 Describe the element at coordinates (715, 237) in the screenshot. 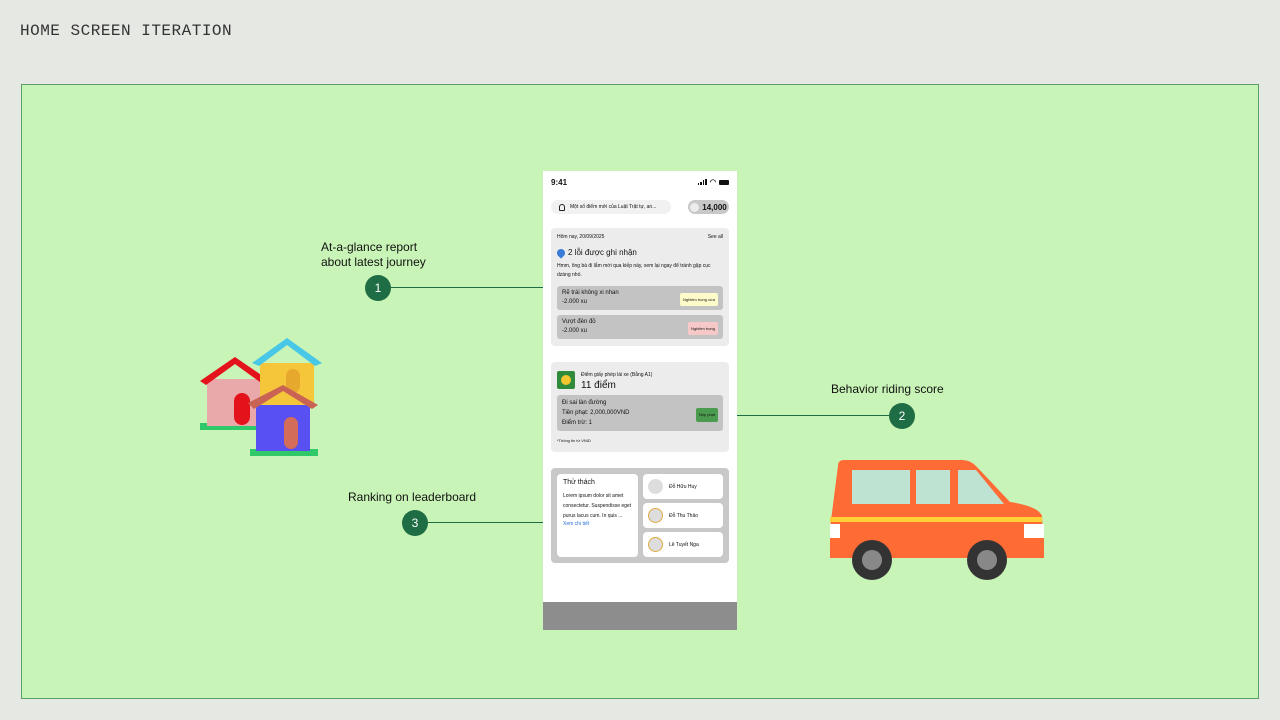

I see `see-all-link: See all` at that location.